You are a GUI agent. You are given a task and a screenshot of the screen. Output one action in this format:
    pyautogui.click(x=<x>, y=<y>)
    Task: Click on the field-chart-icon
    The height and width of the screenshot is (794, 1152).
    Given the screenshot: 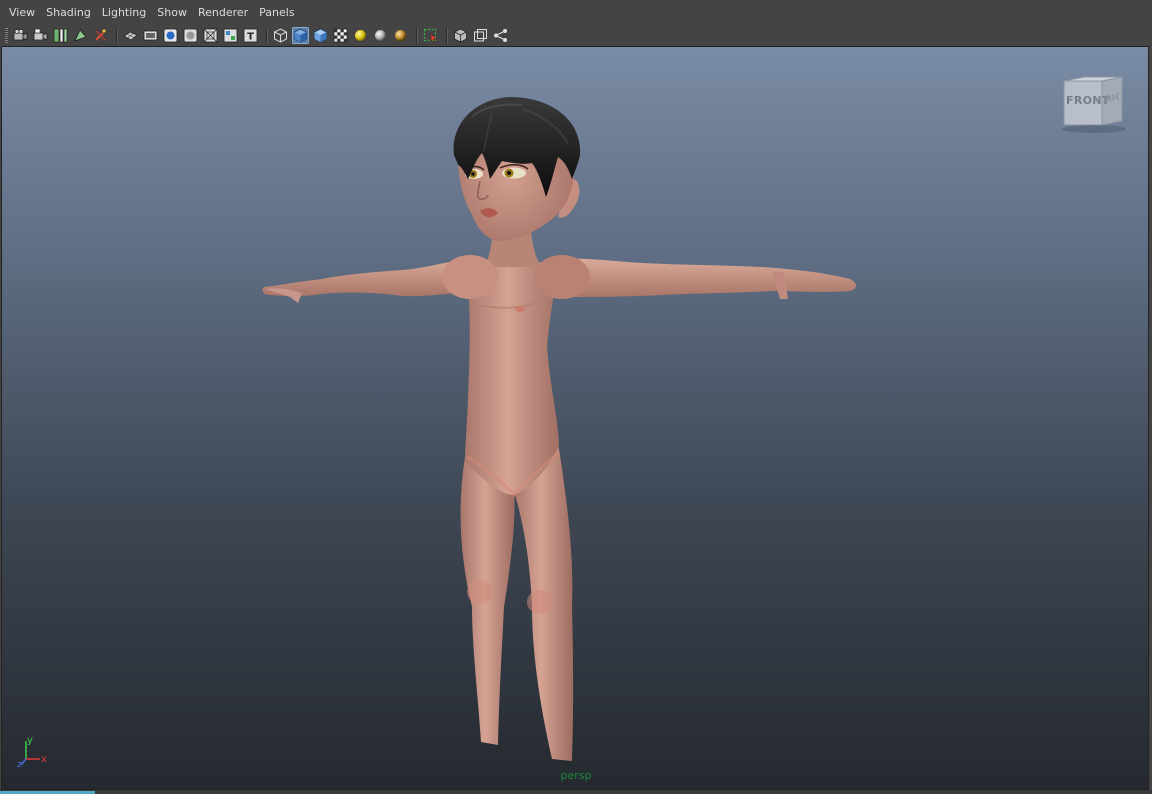 What is the action you would take?
    pyautogui.click(x=210, y=35)
    